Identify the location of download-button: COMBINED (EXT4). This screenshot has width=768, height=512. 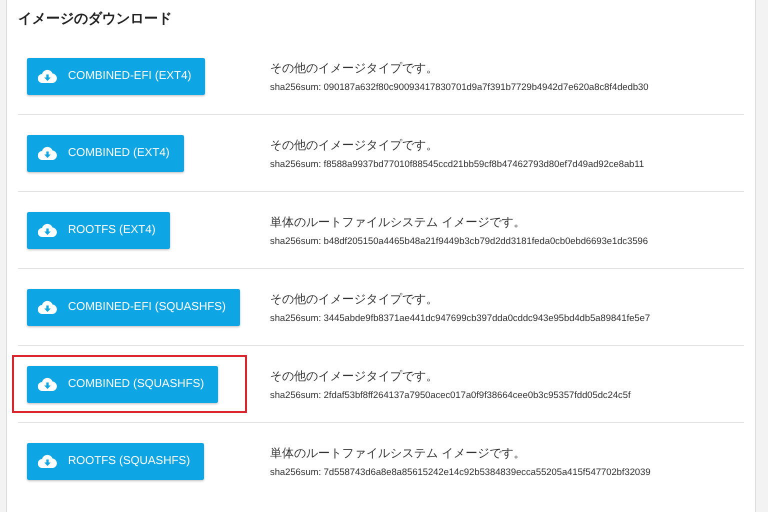
(105, 153).